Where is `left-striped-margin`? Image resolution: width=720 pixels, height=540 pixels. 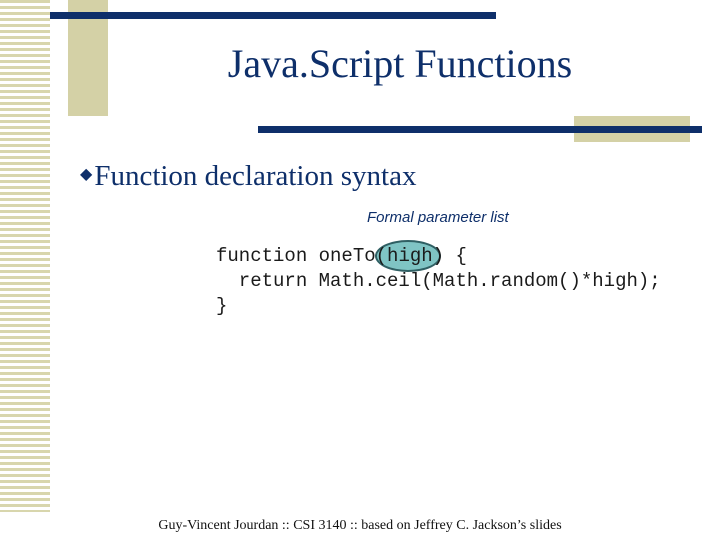
left-striped-margin is located at coordinates (25, 256).